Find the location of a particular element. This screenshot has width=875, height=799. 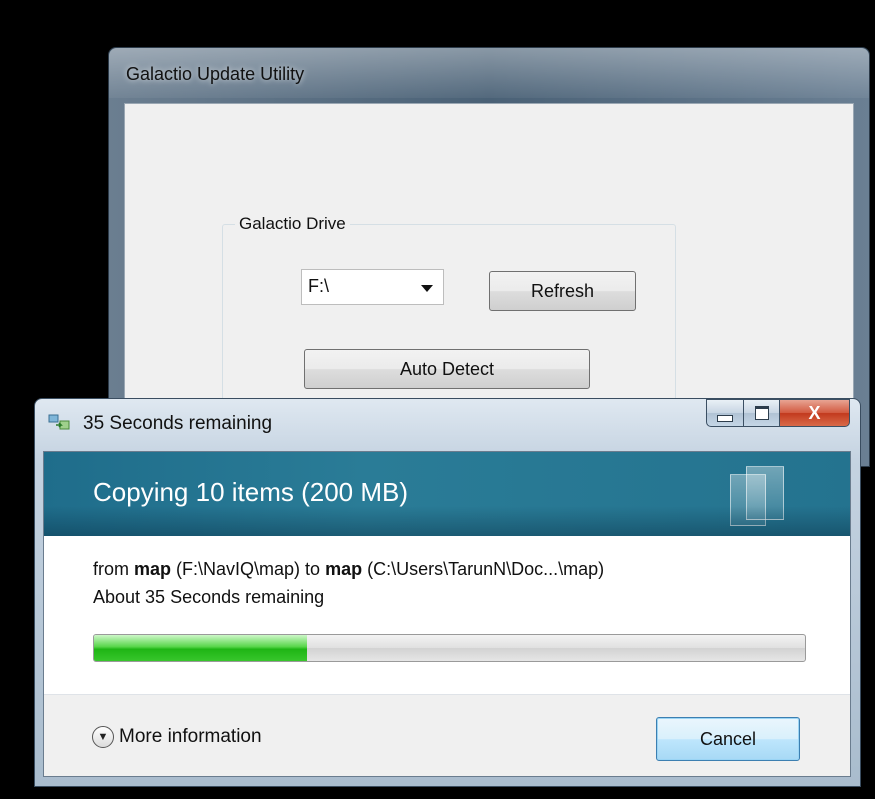

dialog-title: 35 Seconds remaining is located at coordinates (178, 423).